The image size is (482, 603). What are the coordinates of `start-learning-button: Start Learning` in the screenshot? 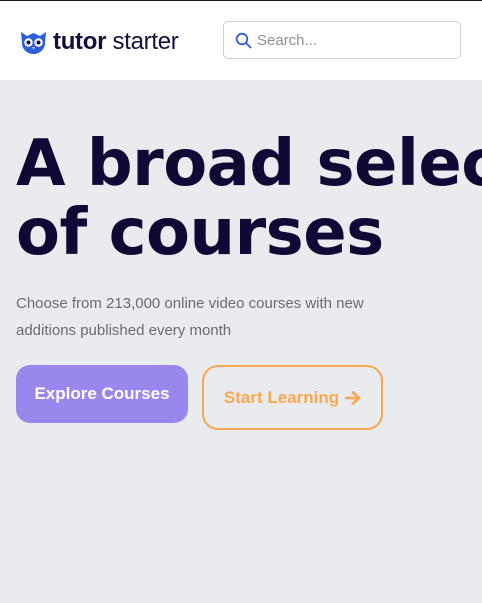 It's located at (292, 397).